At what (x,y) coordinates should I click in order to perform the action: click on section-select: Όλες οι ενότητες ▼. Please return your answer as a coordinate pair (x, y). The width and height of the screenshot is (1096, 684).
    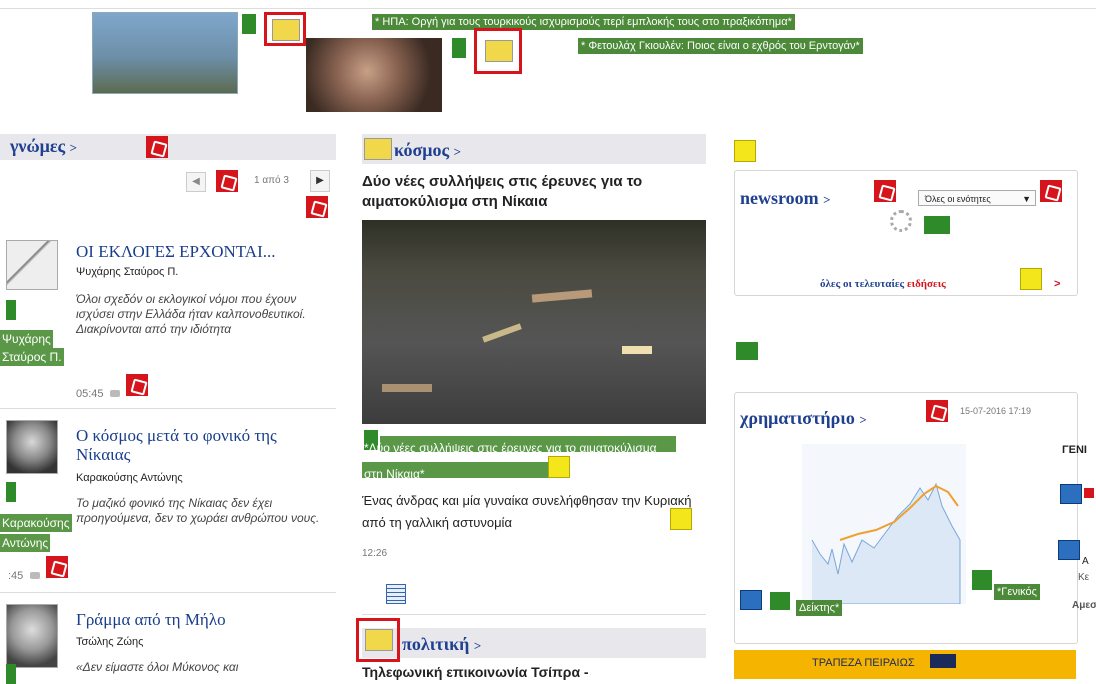
    Looking at the image, I should click on (977, 198).